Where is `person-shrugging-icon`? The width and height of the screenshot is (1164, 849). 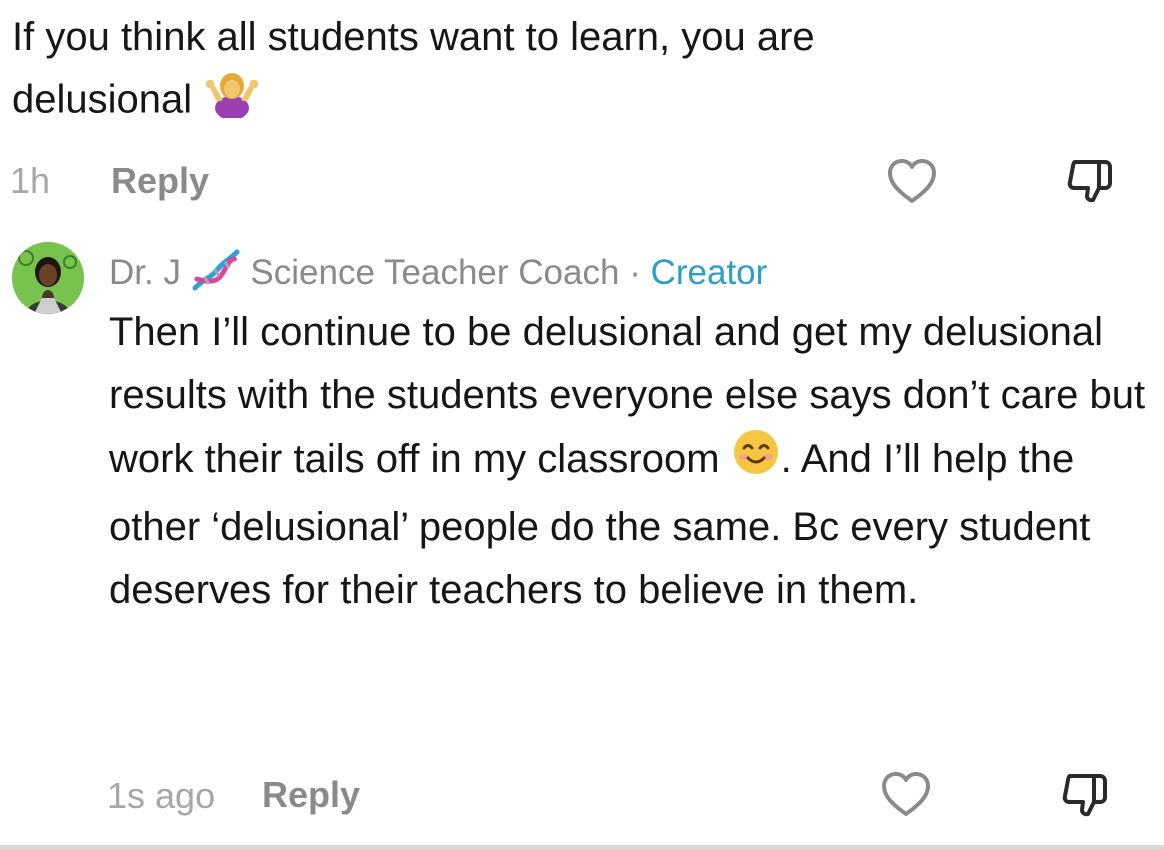
person-shrugging-icon is located at coordinates (232, 102).